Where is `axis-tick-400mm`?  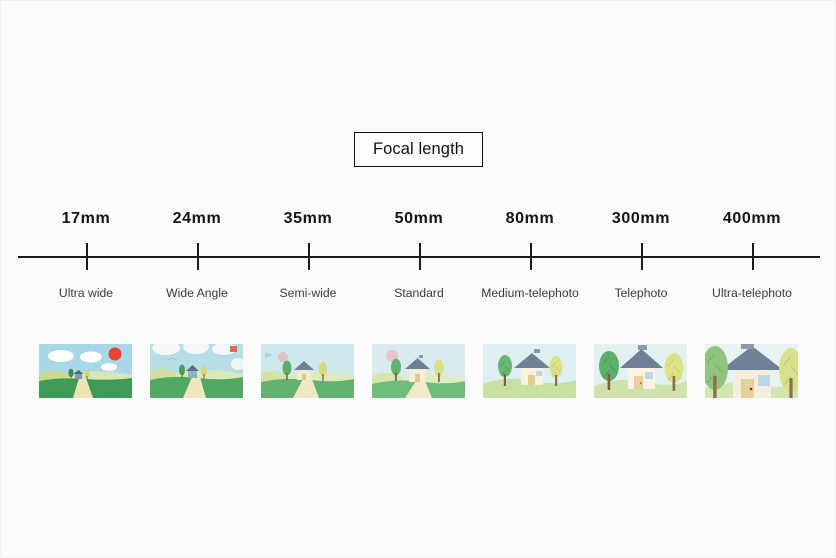
axis-tick-400mm is located at coordinates (753, 256).